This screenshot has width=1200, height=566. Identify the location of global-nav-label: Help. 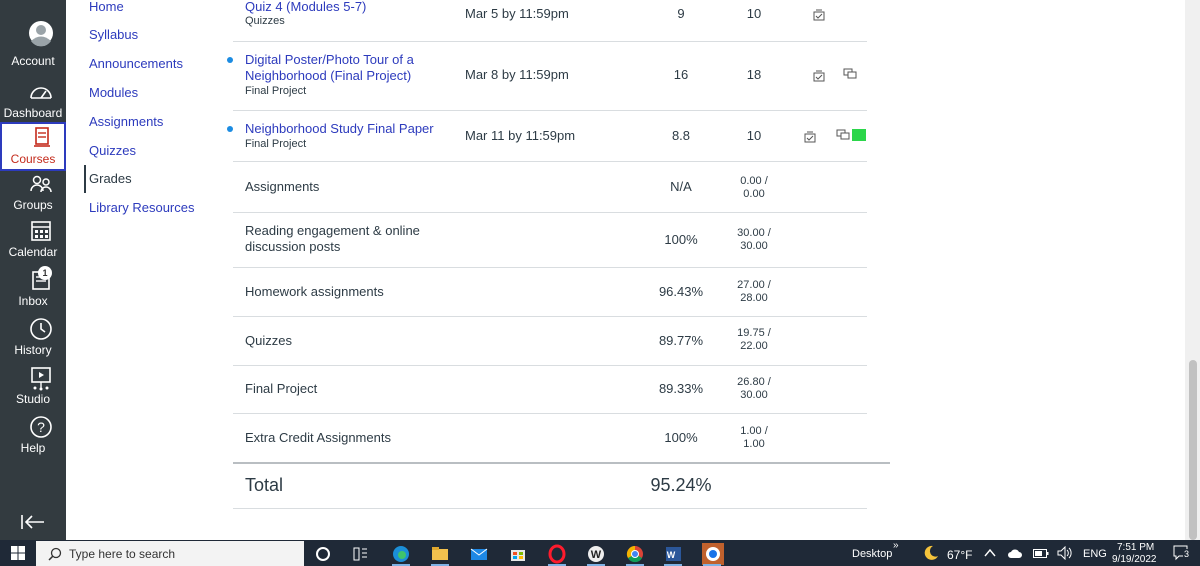
(33, 448).